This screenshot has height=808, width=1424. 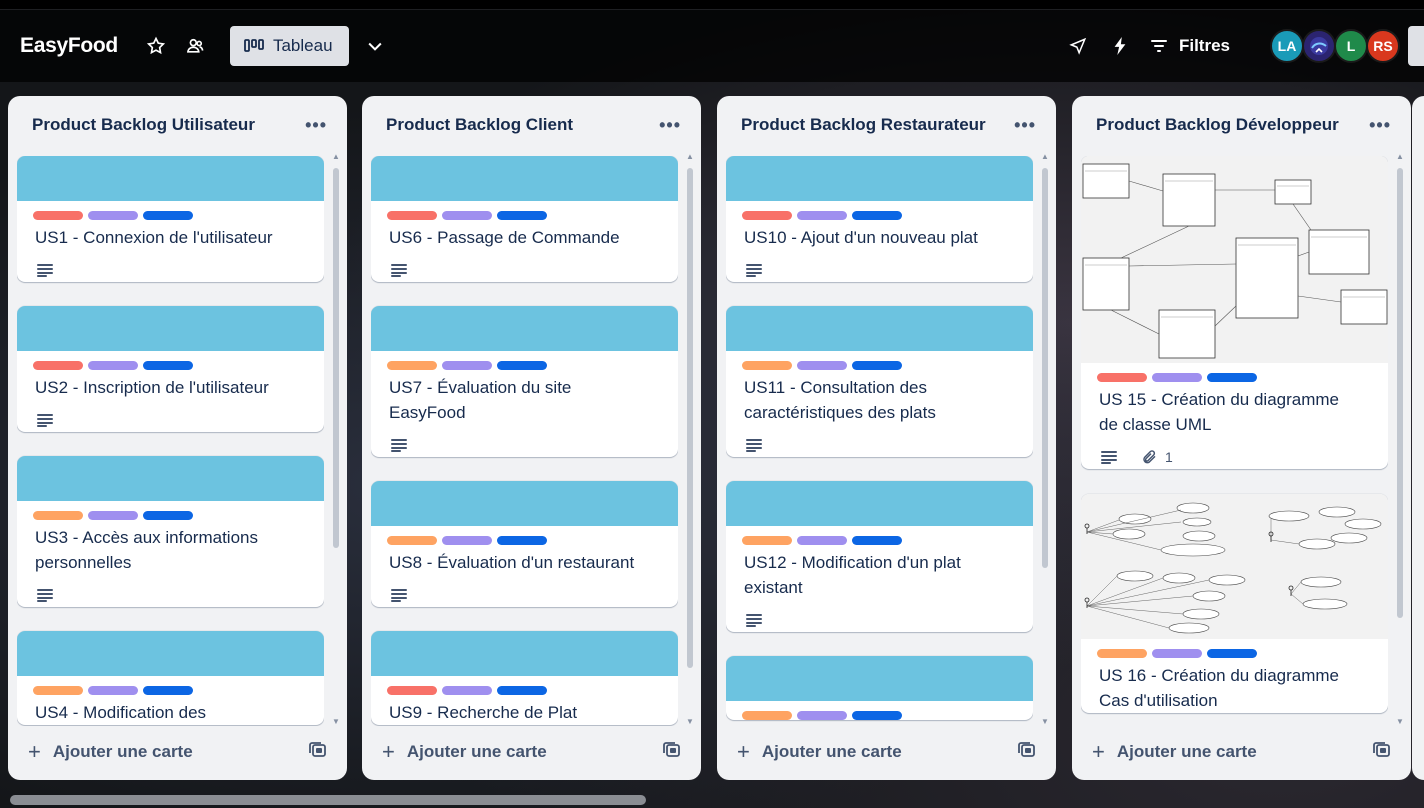 I want to click on share-button, so click(x=1416, y=46).